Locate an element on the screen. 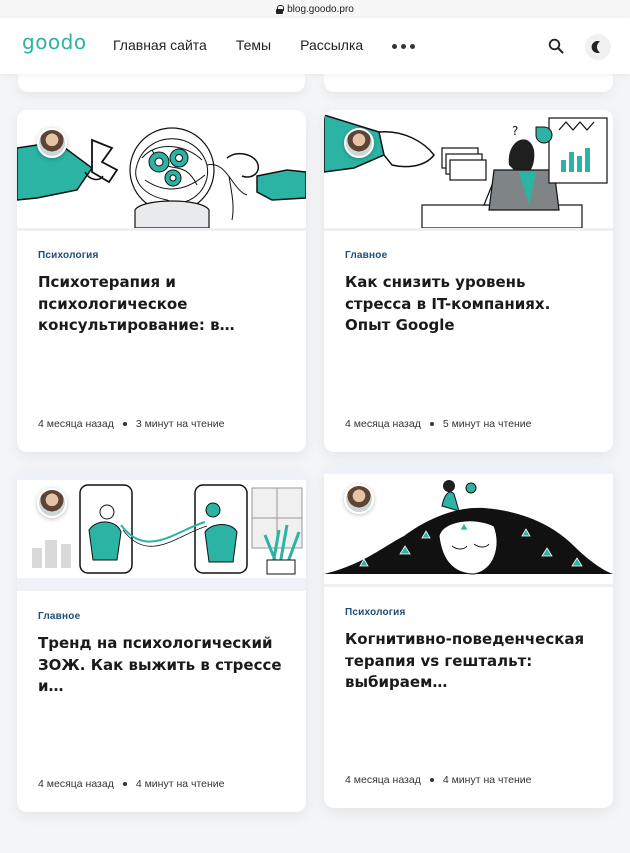 The width and height of the screenshot is (630, 853). moon-icon is located at coordinates (595, 47).